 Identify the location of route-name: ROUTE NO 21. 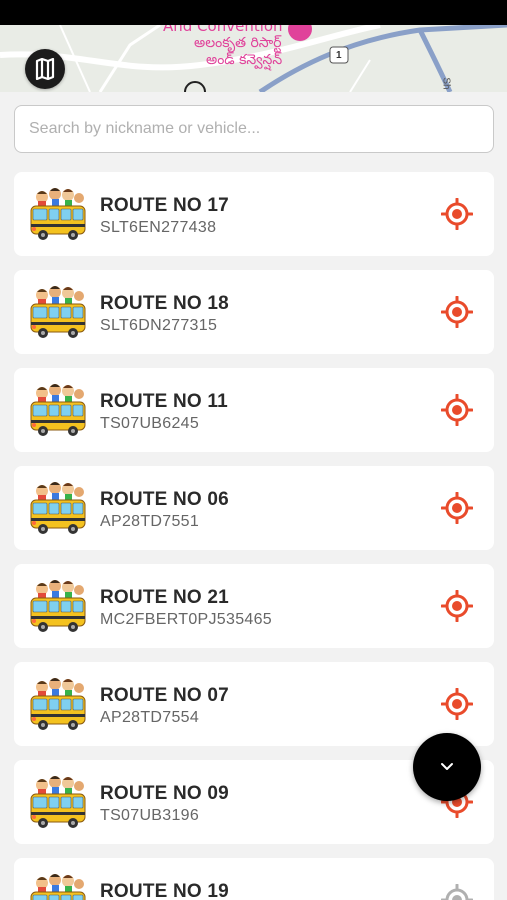
(164, 597).